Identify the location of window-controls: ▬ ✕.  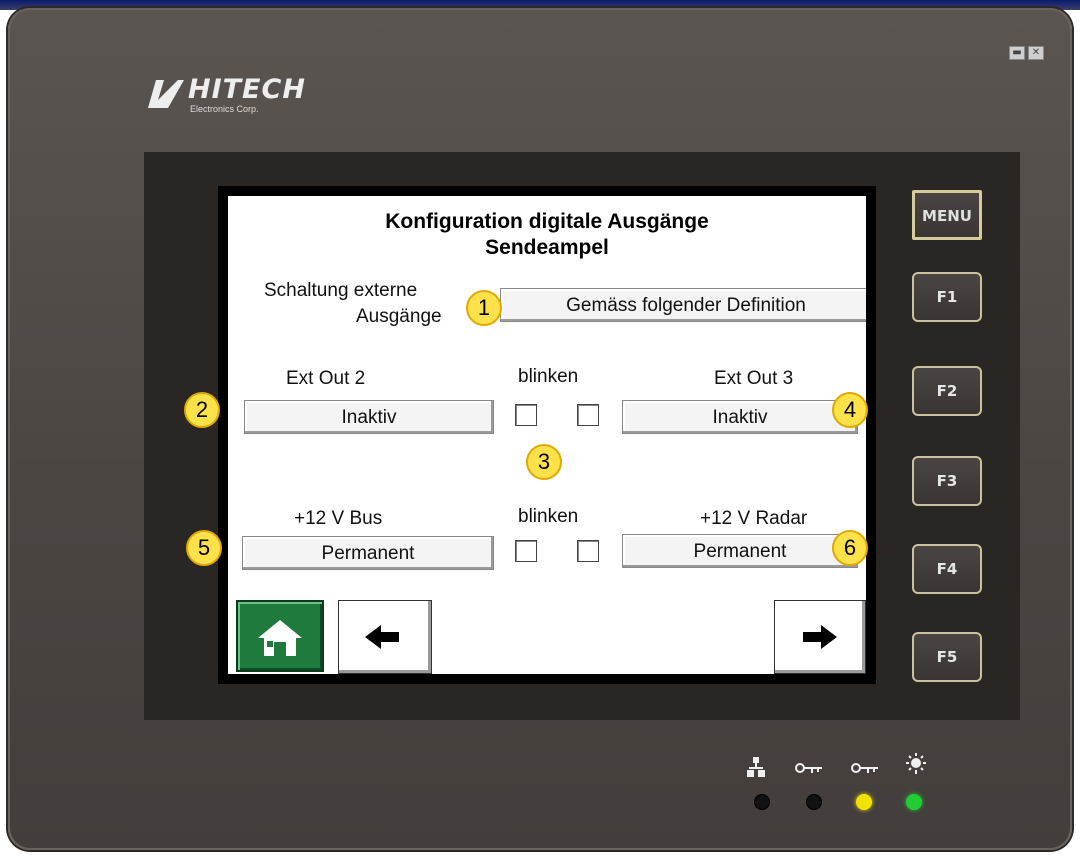
(1026, 53).